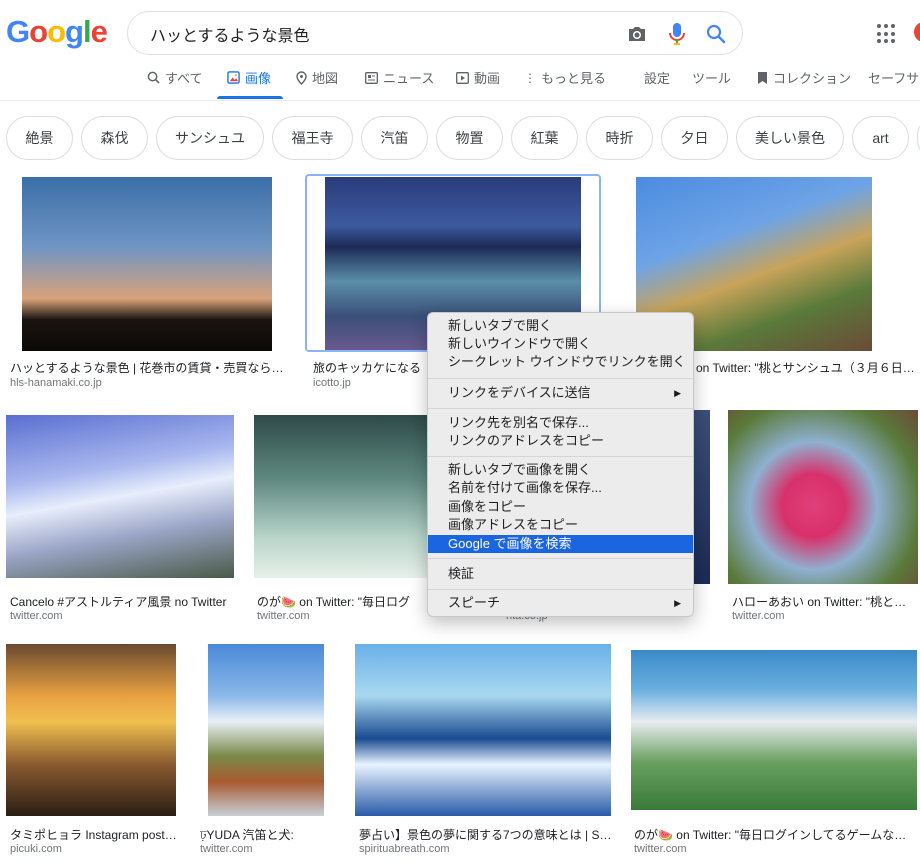  What do you see at coordinates (210, 138) in the screenshot?
I see `chip: サンシュユ` at bounding box center [210, 138].